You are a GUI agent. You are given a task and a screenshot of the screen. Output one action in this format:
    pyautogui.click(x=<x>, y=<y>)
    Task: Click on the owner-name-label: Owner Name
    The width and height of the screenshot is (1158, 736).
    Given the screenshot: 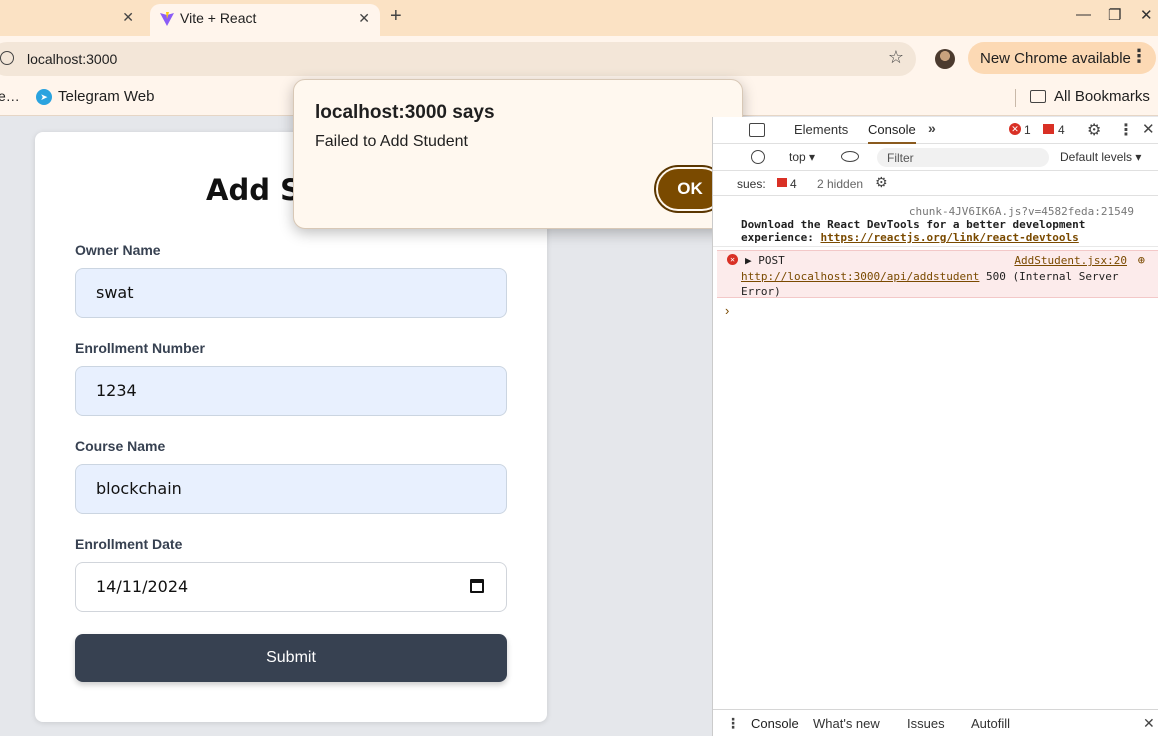 What is the action you would take?
    pyautogui.click(x=118, y=250)
    